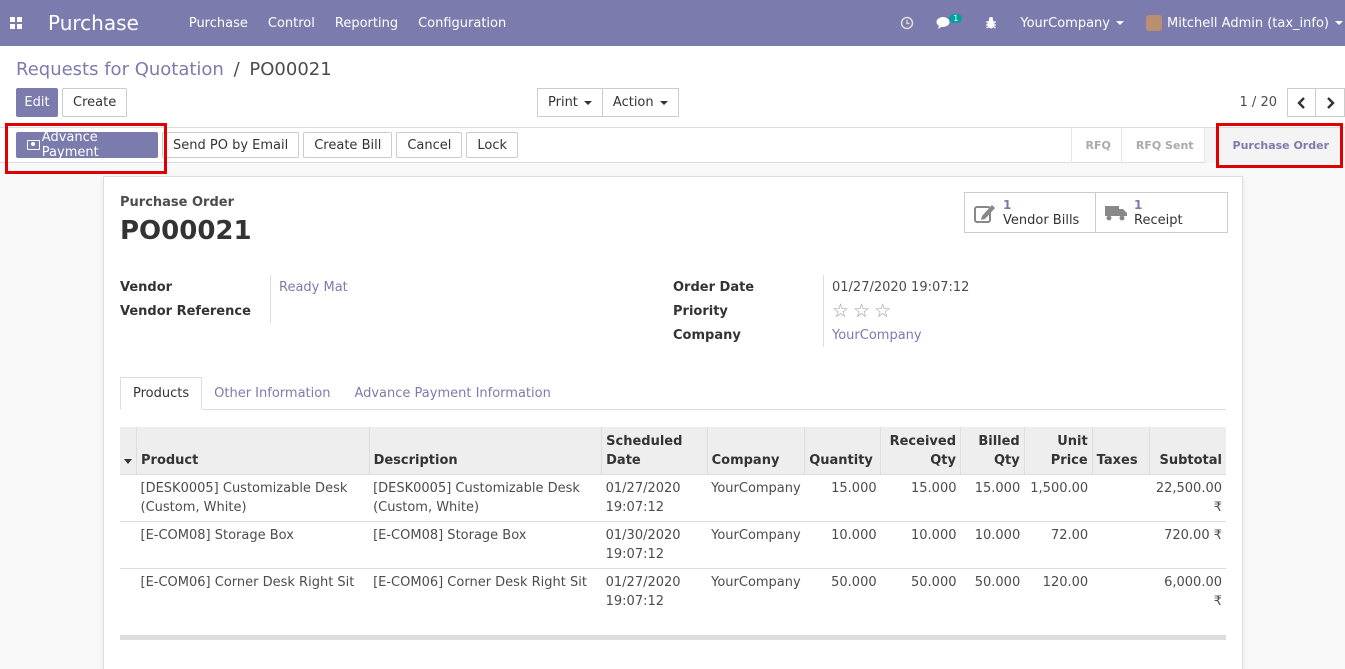  I want to click on breadcrumb-parent: Requests for Quotation, so click(120, 69).